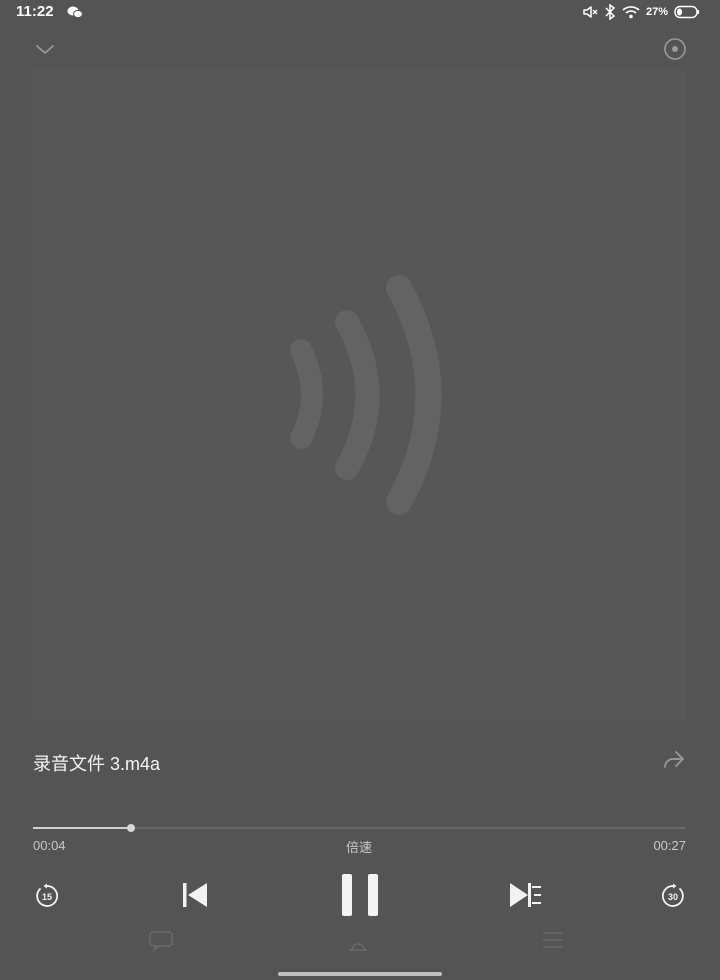 This screenshot has height=980, width=720. I want to click on previous-track-icon, so click(195, 895).